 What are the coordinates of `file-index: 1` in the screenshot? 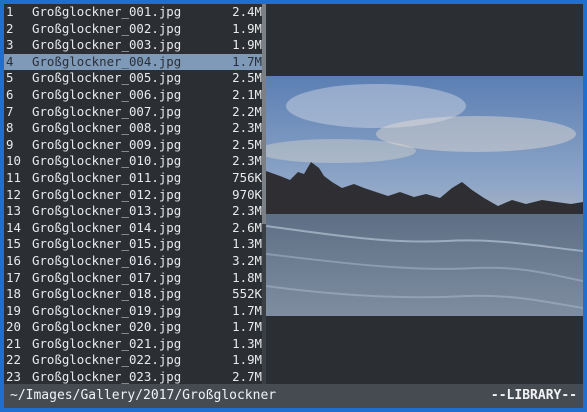 It's located at (10, 11).